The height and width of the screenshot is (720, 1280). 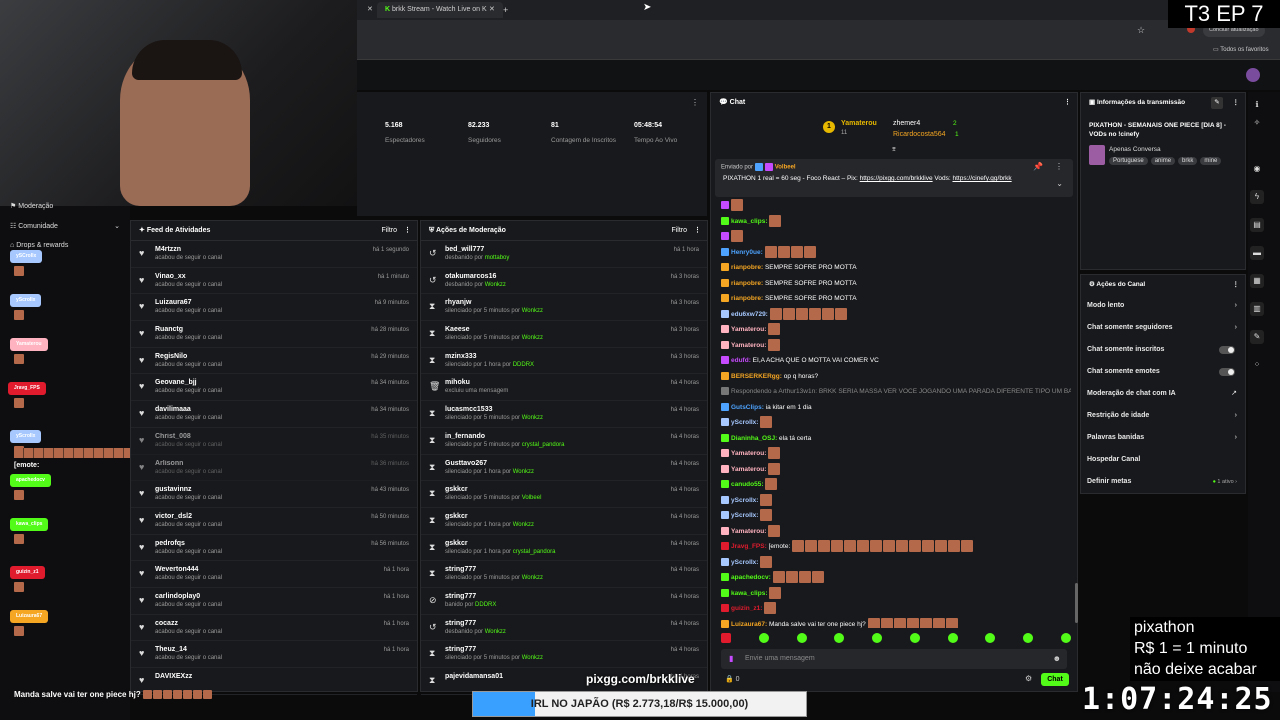 What do you see at coordinates (891, 315) in the screenshot?
I see `chat-message: edu6xw729:` at bounding box center [891, 315].